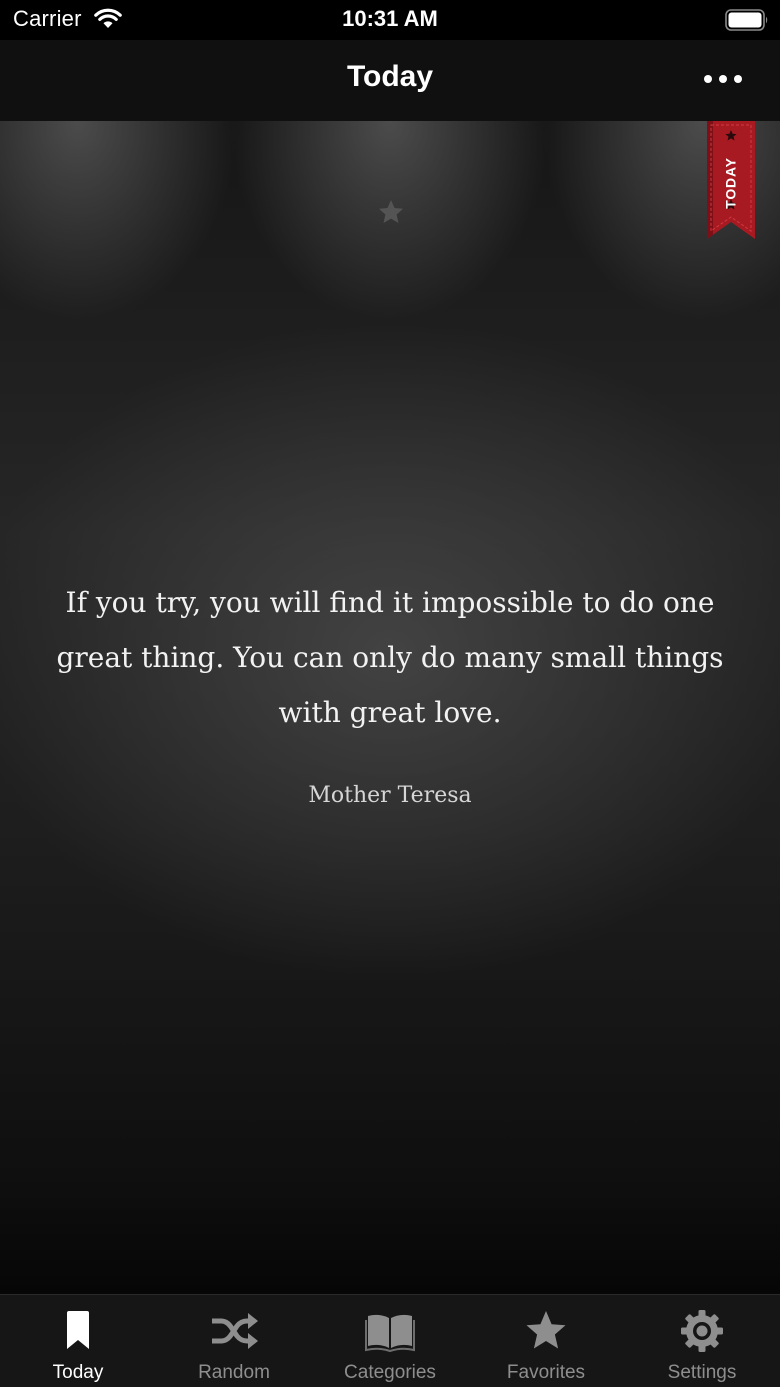  What do you see at coordinates (746, 20) in the screenshot?
I see `battery-icon` at bounding box center [746, 20].